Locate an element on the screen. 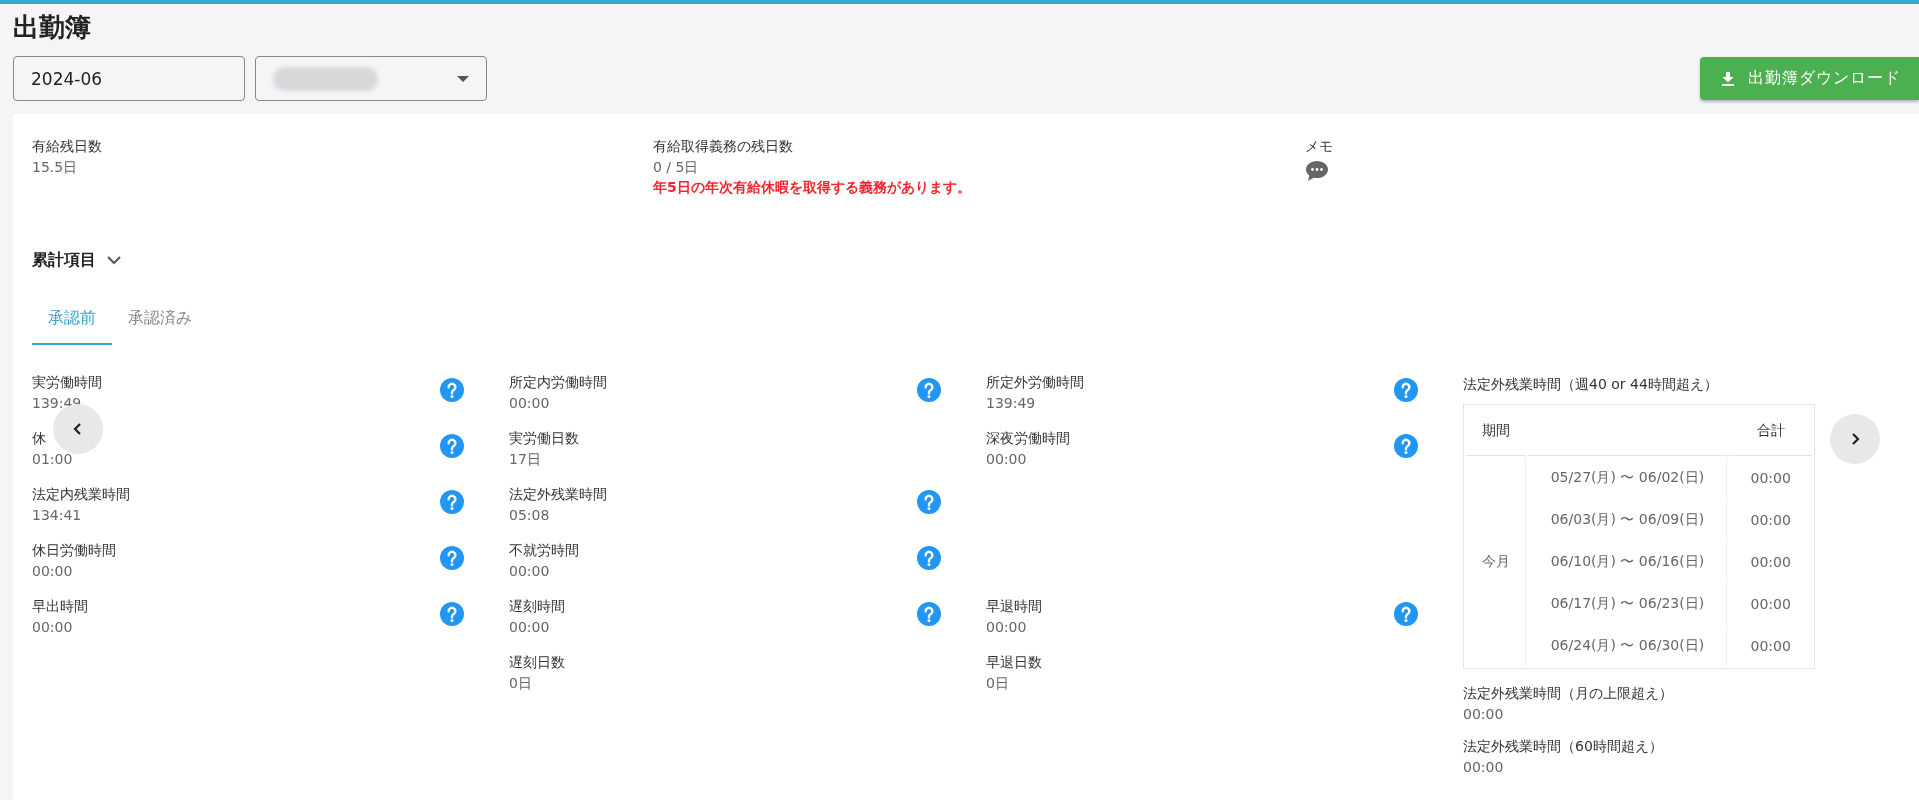  stat-value: 05:08 is located at coordinates (530, 515).